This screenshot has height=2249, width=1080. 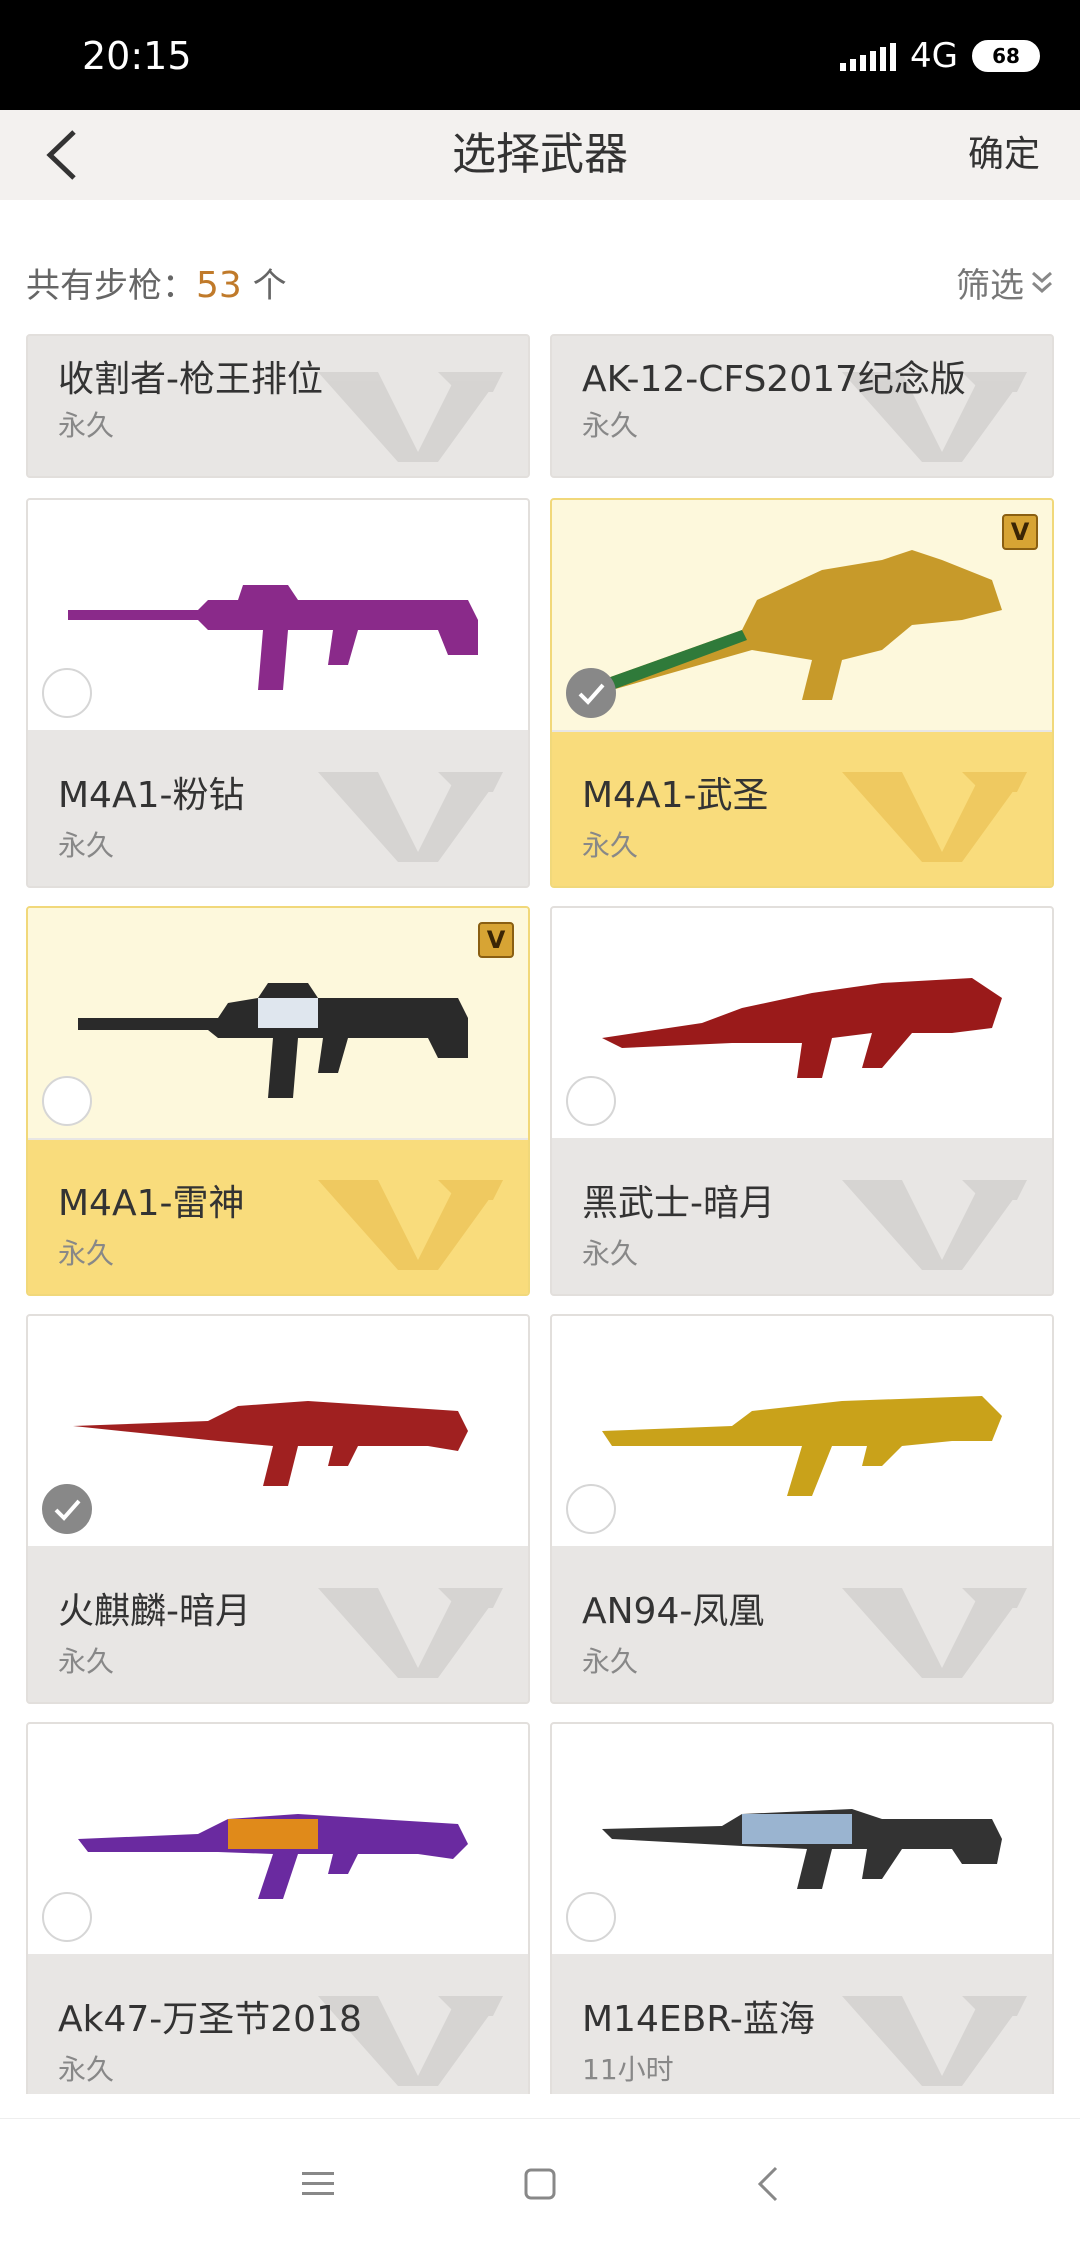 I want to click on square-icon, so click(x=540, y=2184).